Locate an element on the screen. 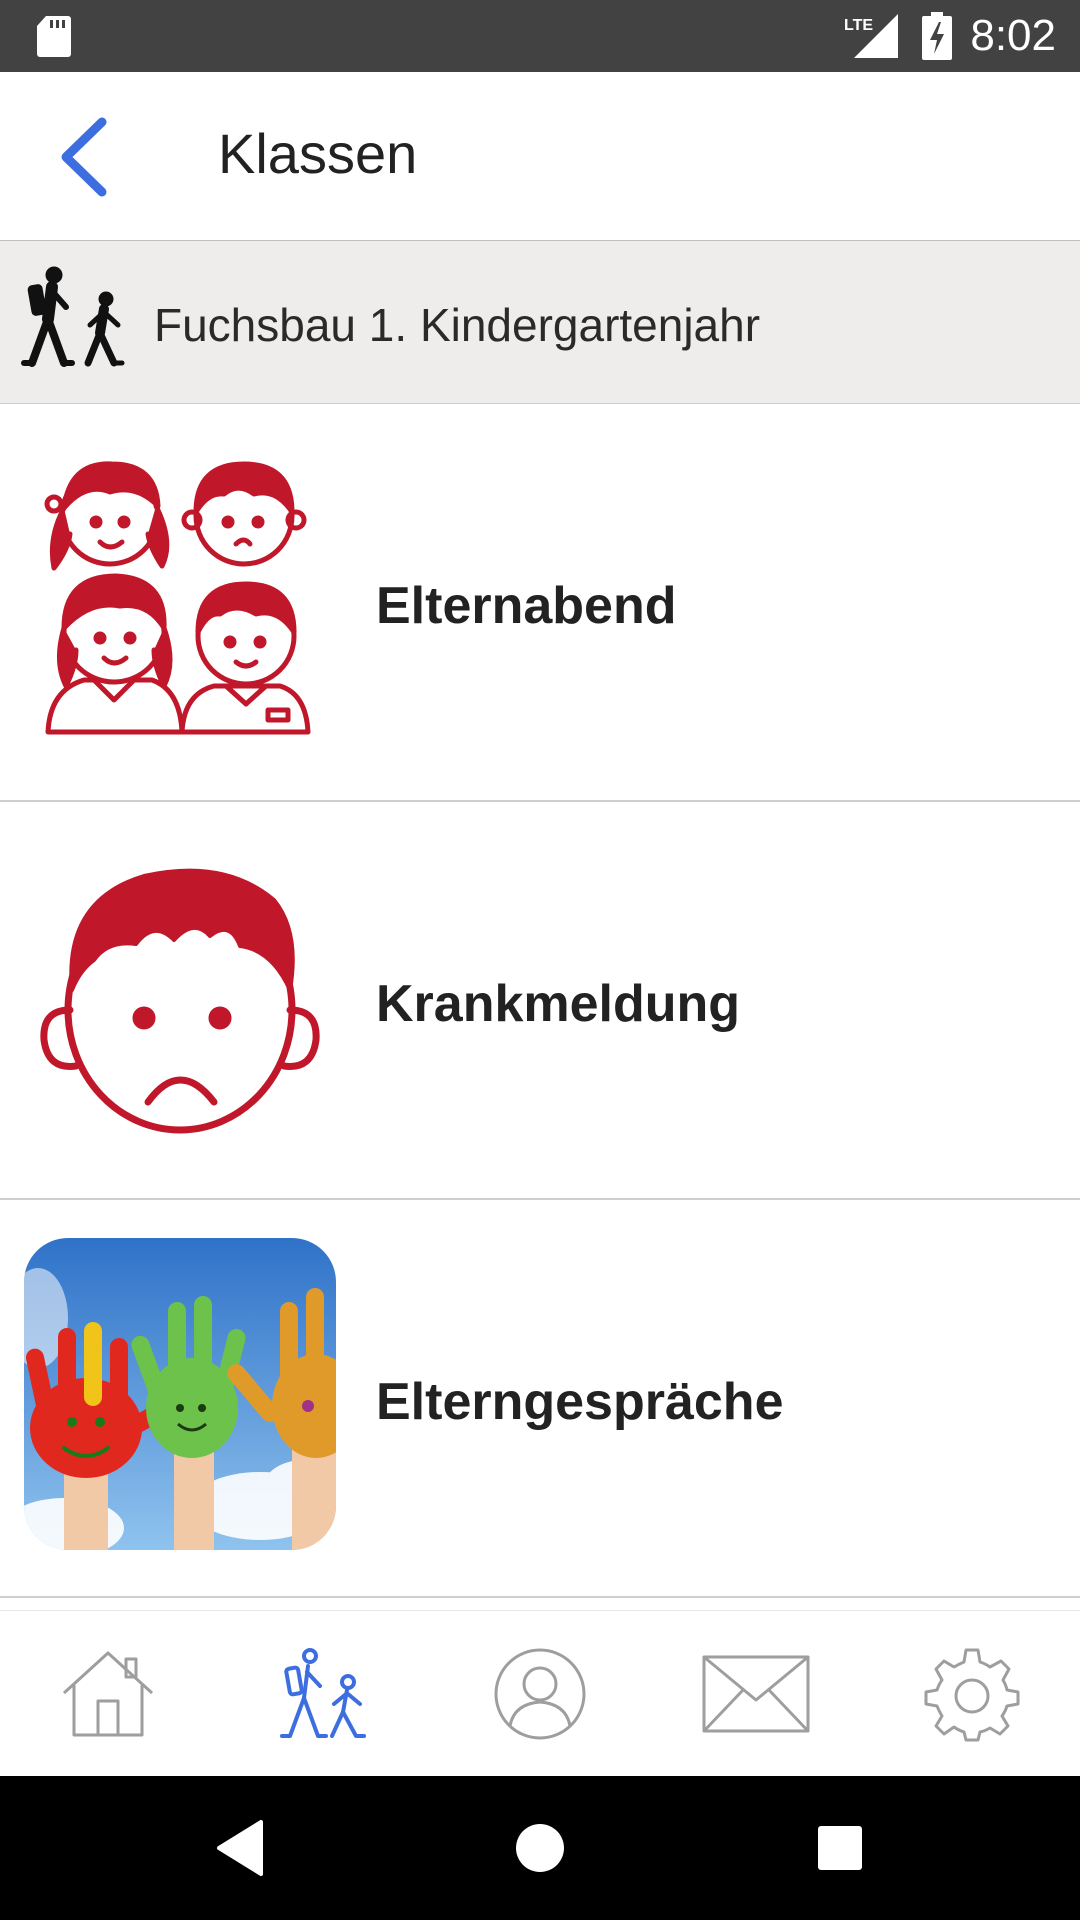 This screenshot has width=1080, height=1920. nav-classes is located at coordinates (324, 1694).